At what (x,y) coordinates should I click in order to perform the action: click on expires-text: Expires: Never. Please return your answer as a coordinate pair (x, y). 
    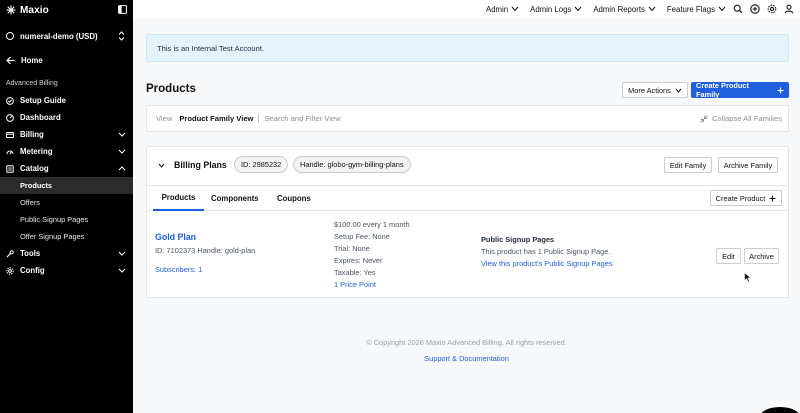
    Looking at the image, I should click on (358, 260).